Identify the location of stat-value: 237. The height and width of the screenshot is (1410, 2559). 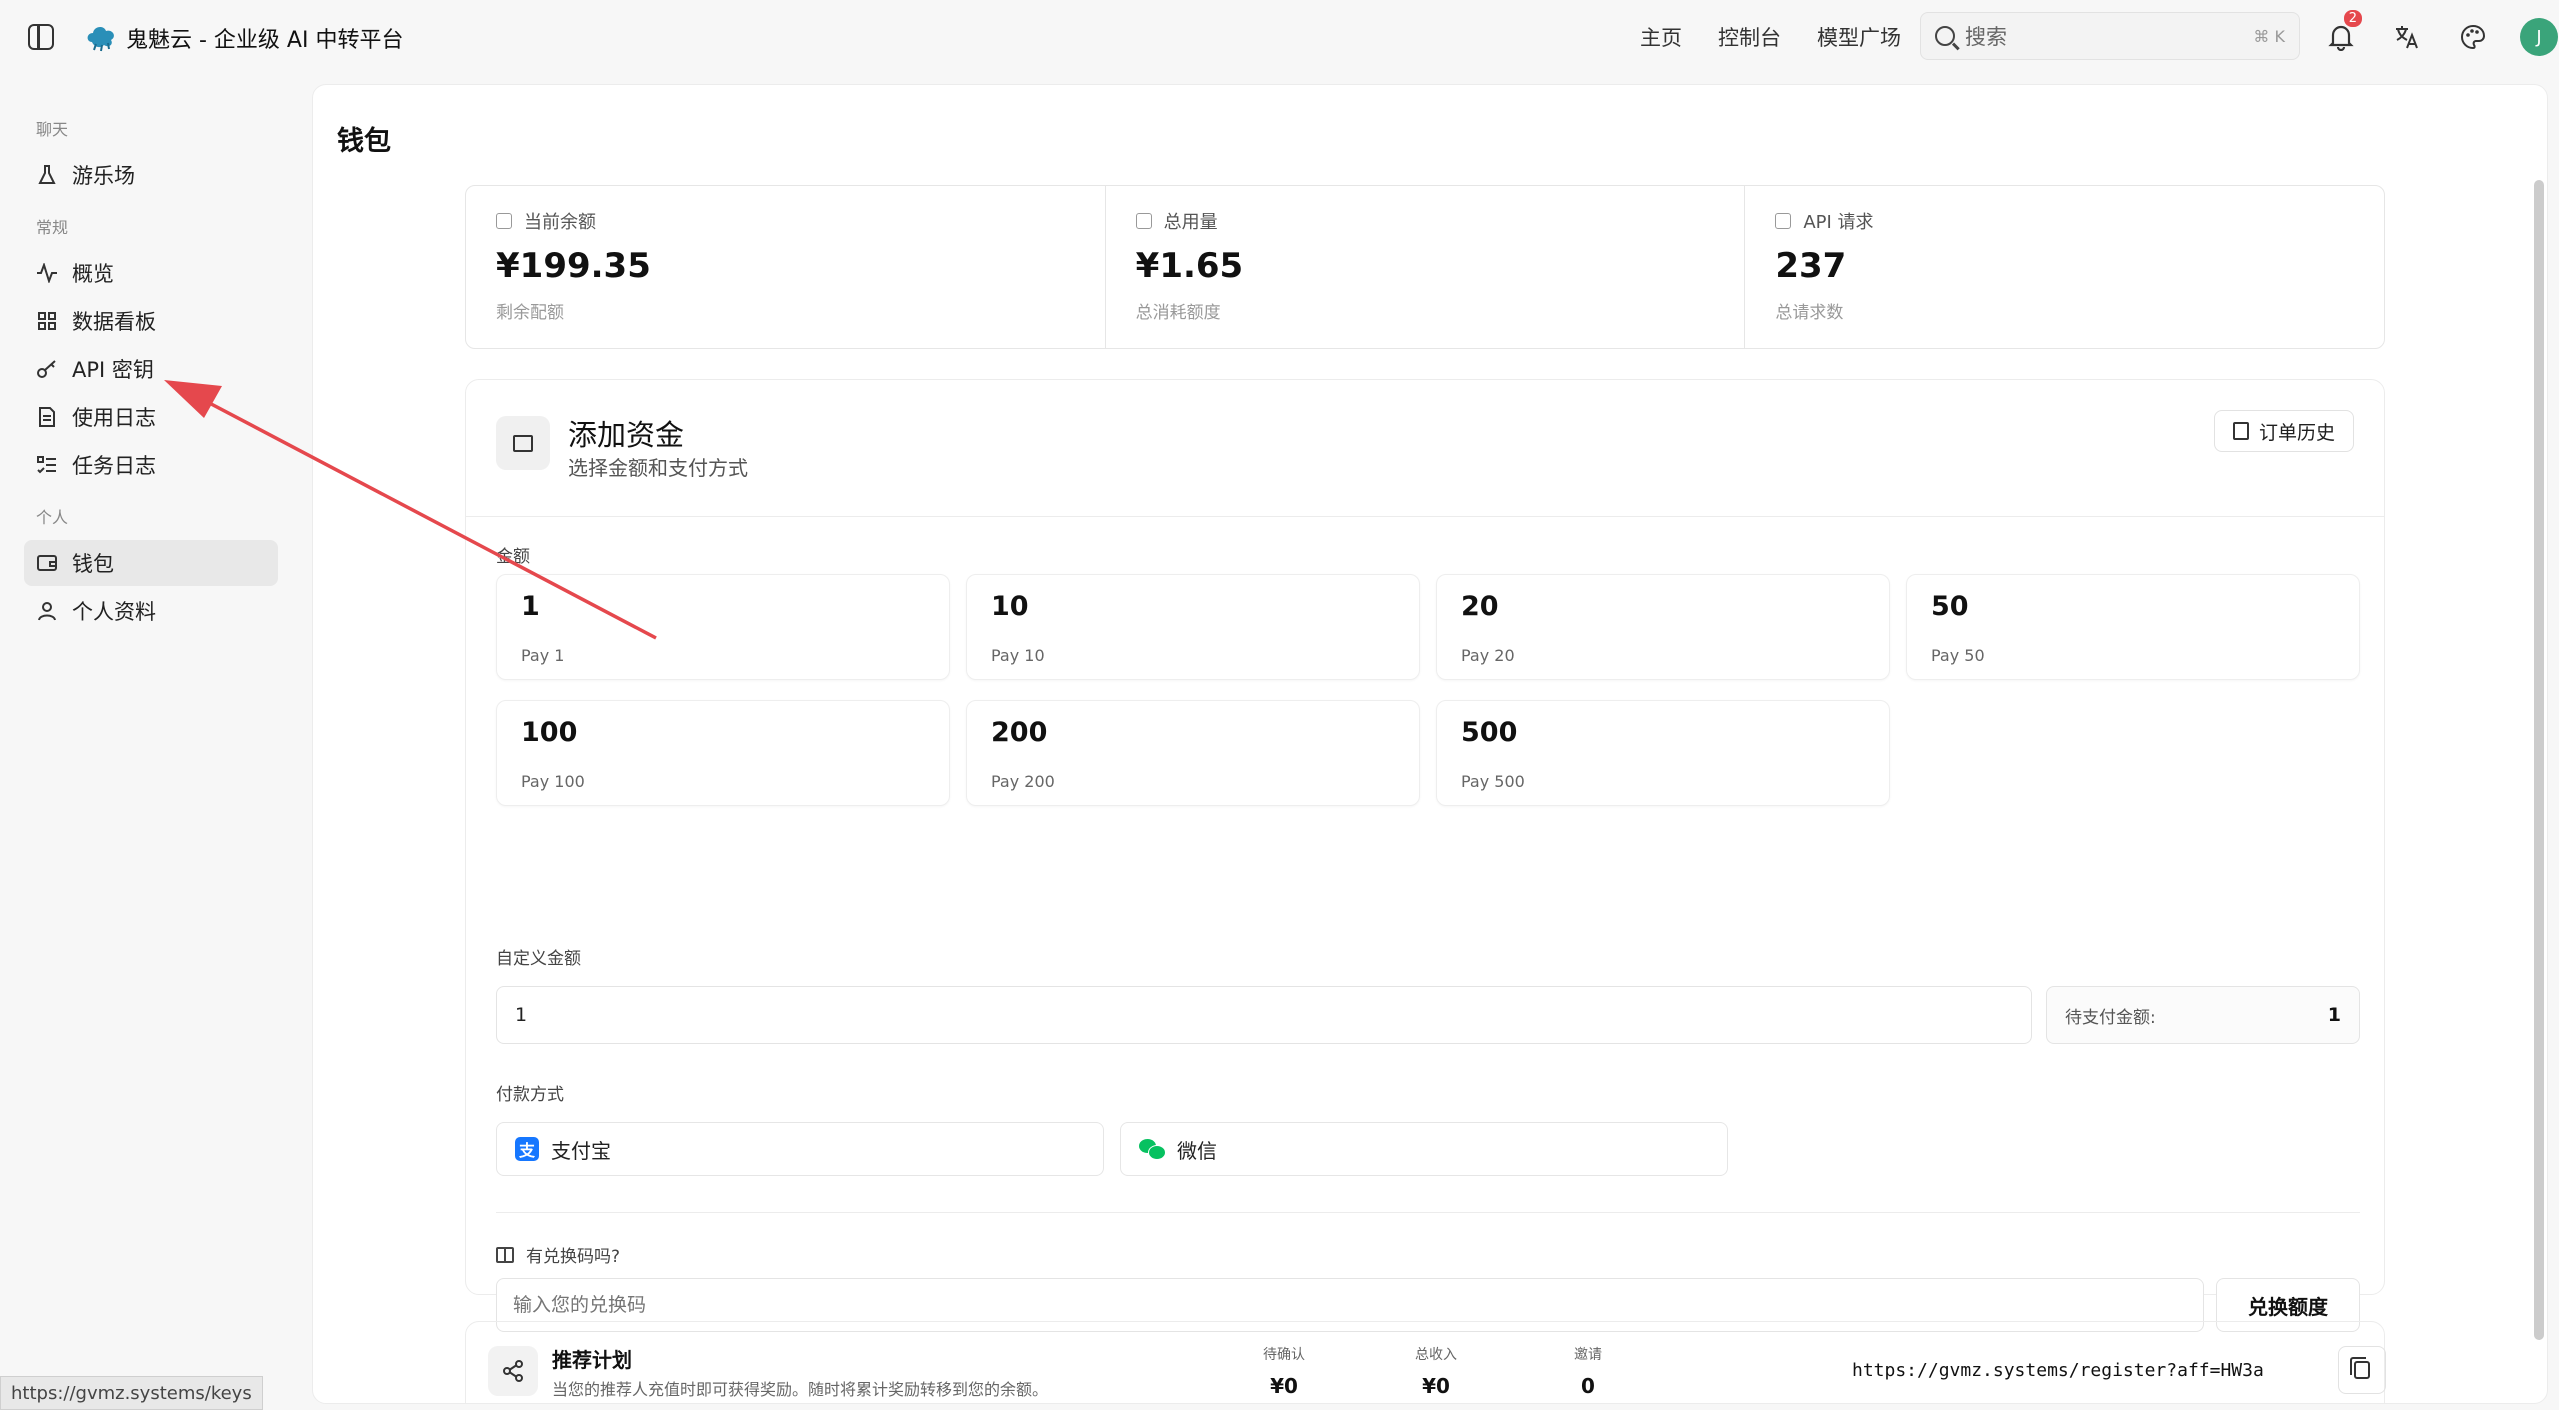
(1811, 266).